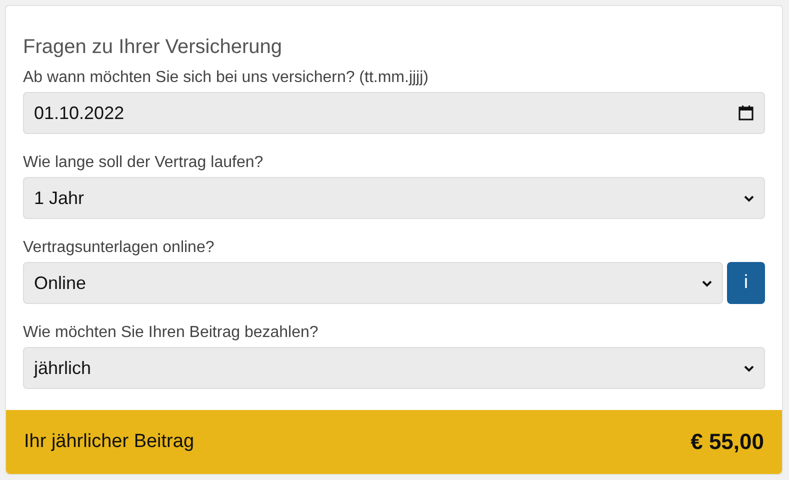 The width and height of the screenshot is (789, 480). Describe the element at coordinates (171, 333) in the screenshot. I see `field-label: Wie möchten Sie Ihren Beitrag bezahlen?` at that location.